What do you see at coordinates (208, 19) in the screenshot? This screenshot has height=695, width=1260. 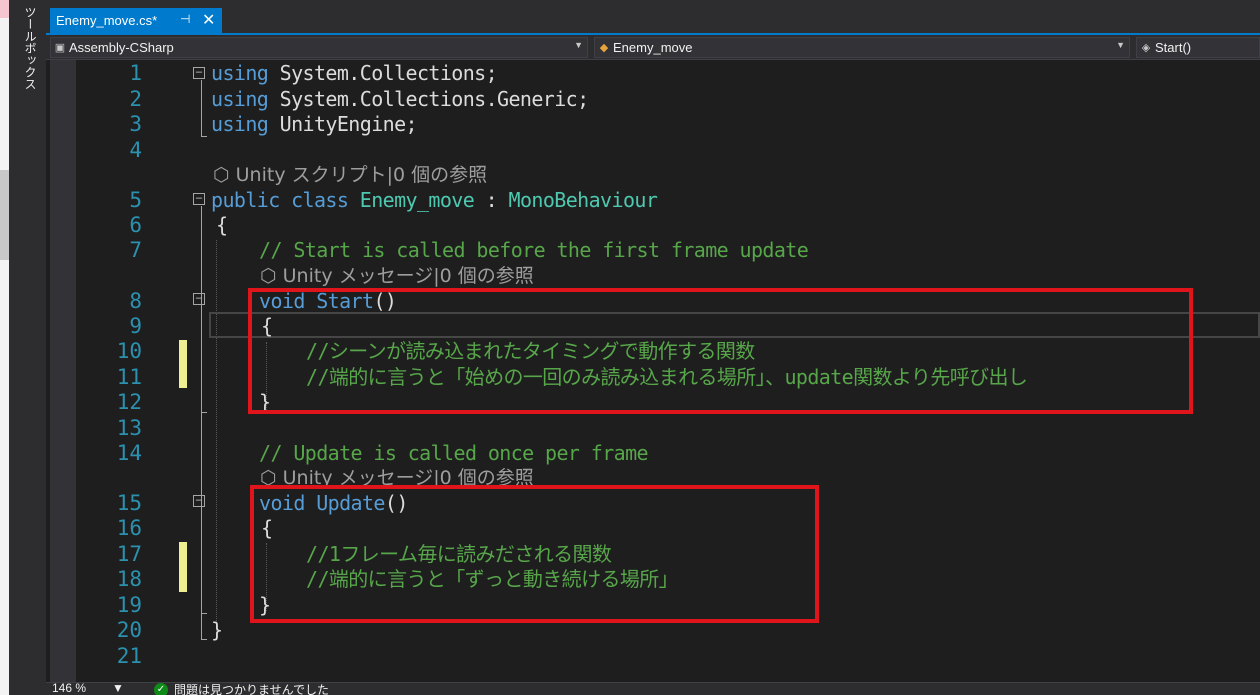 I see `close-icon: ✕` at bounding box center [208, 19].